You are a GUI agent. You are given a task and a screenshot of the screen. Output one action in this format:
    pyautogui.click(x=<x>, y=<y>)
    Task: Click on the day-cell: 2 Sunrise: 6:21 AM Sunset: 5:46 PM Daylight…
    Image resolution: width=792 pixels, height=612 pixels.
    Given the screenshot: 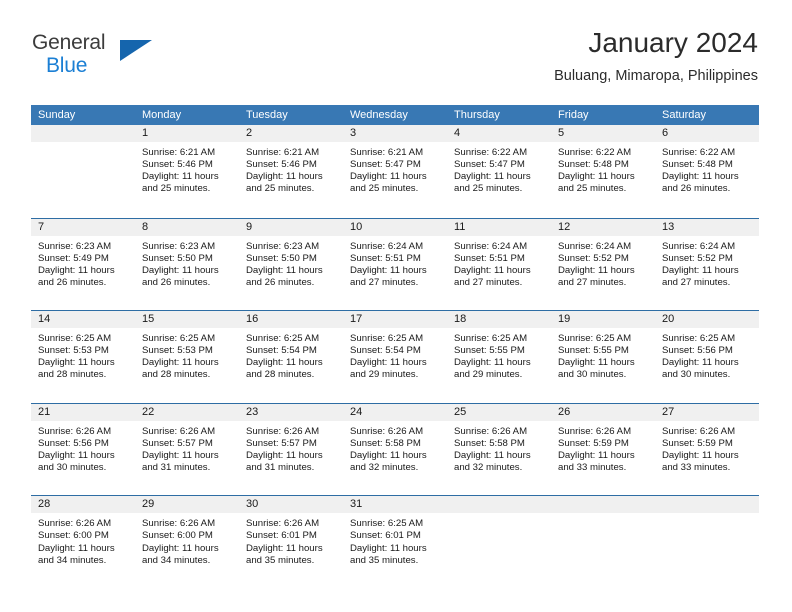 What is the action you would take?
    pyautogui.click(x=291, y=171)
    